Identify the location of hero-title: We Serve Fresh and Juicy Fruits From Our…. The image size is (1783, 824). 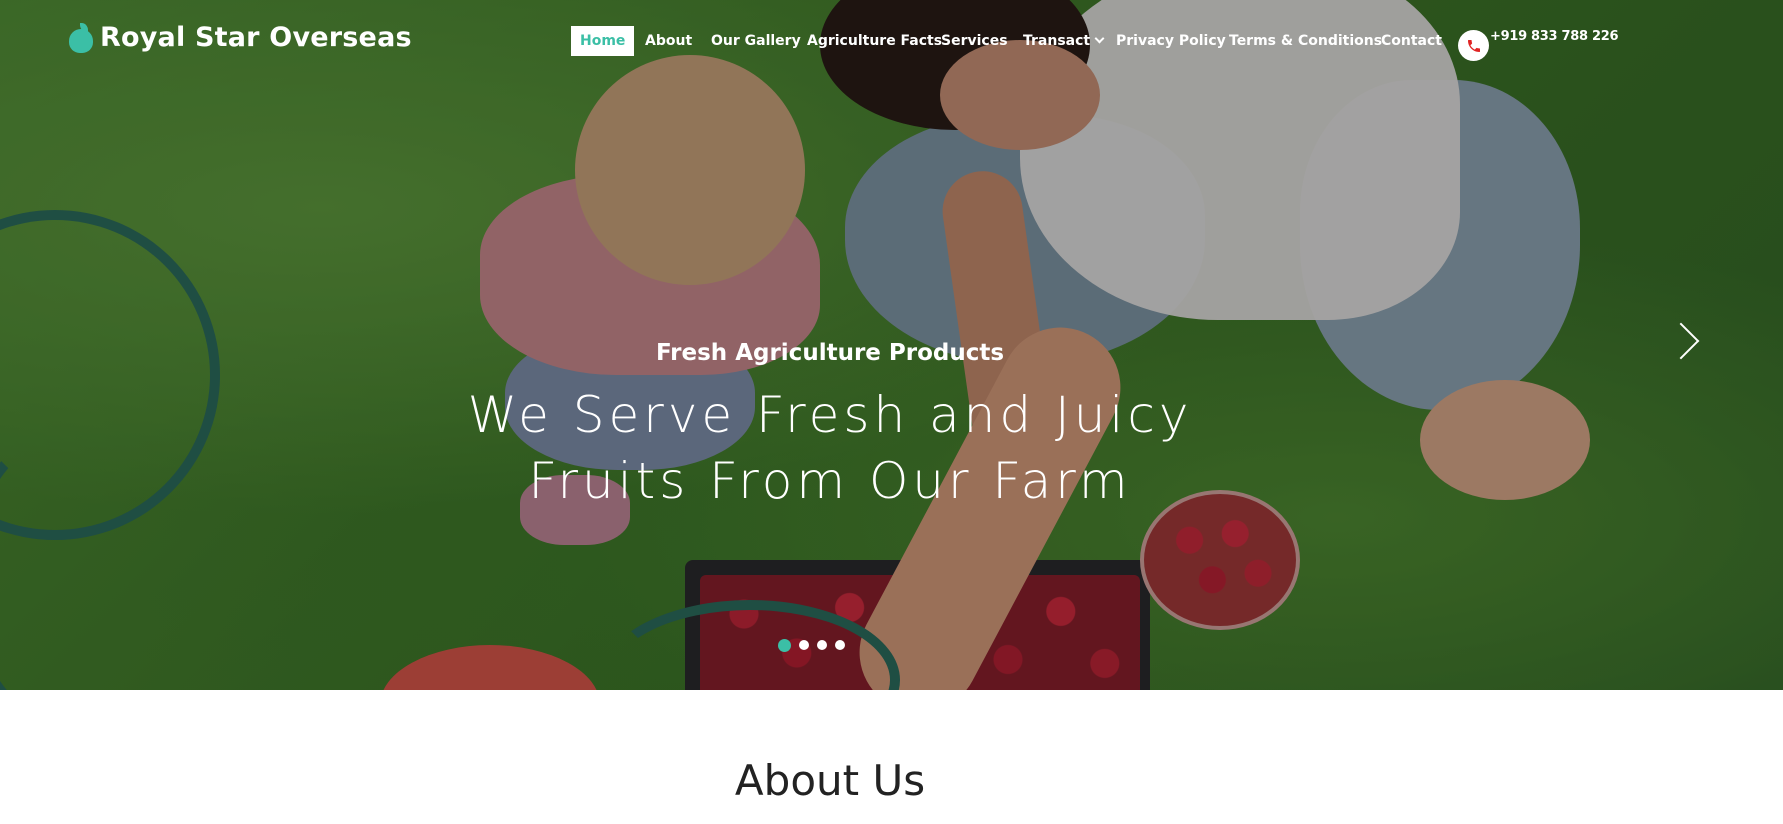
(830, 448).